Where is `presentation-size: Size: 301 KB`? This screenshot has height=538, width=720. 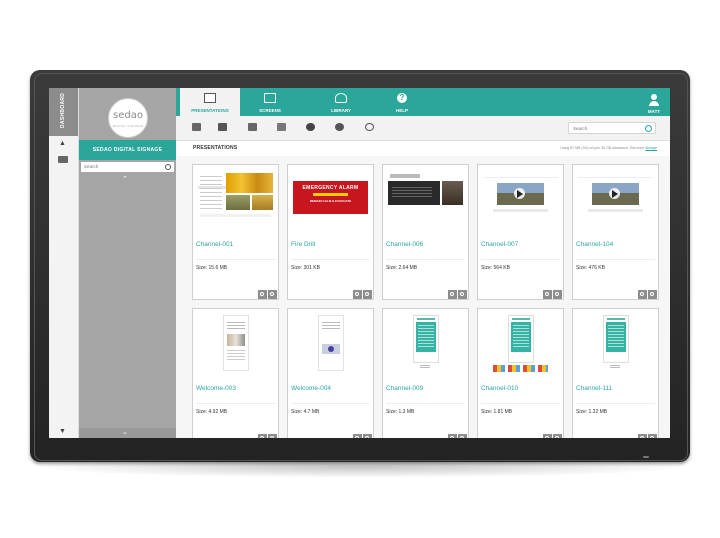 presentation-size: Size: 301 KB is located at coordinates (305, 268).